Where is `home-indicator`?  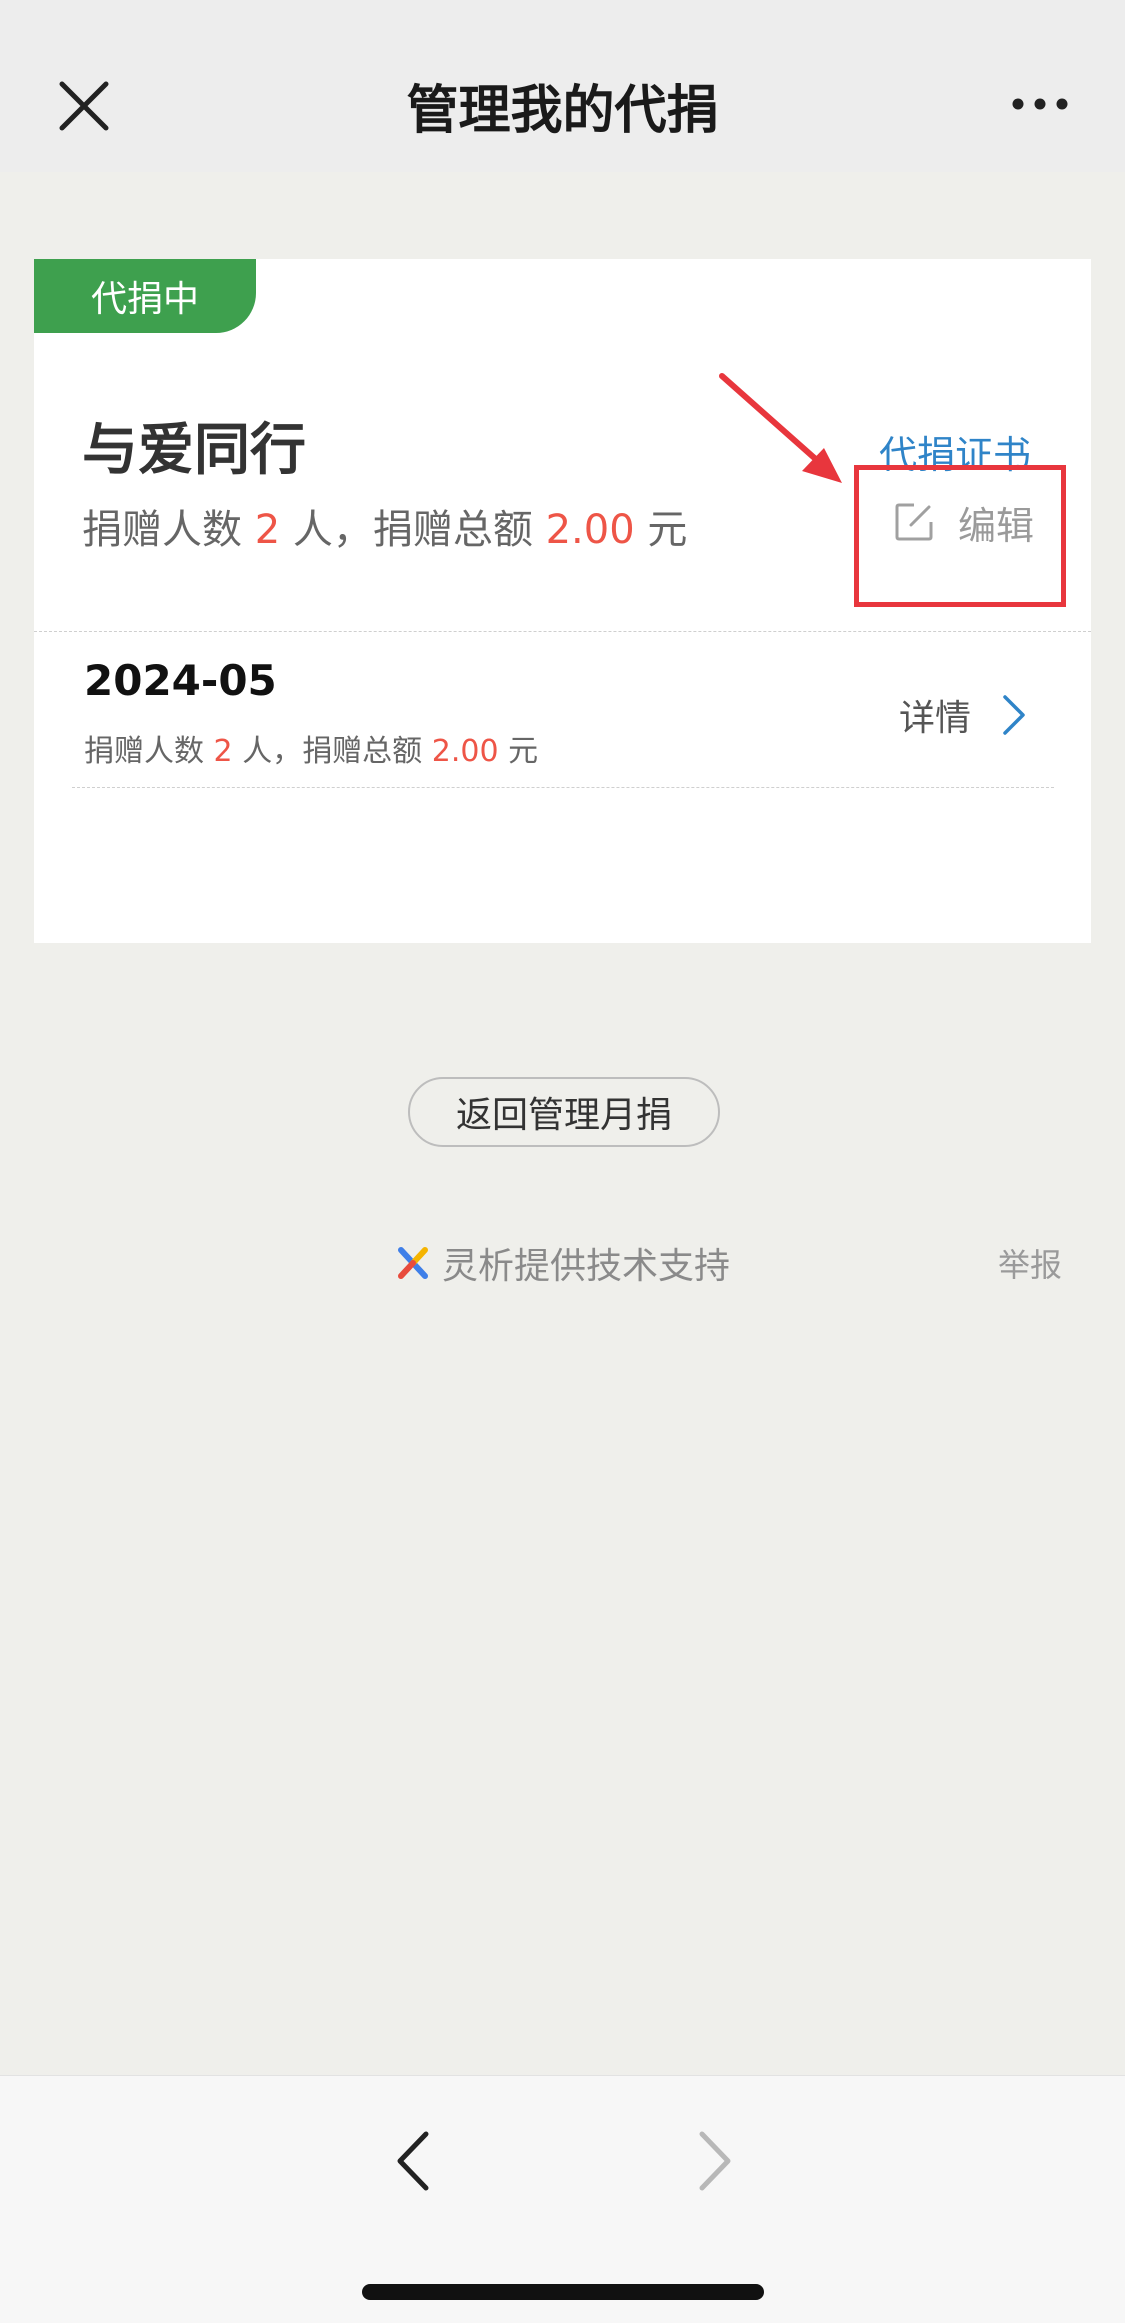
home-indicator is located at coordinates (563, 2292).